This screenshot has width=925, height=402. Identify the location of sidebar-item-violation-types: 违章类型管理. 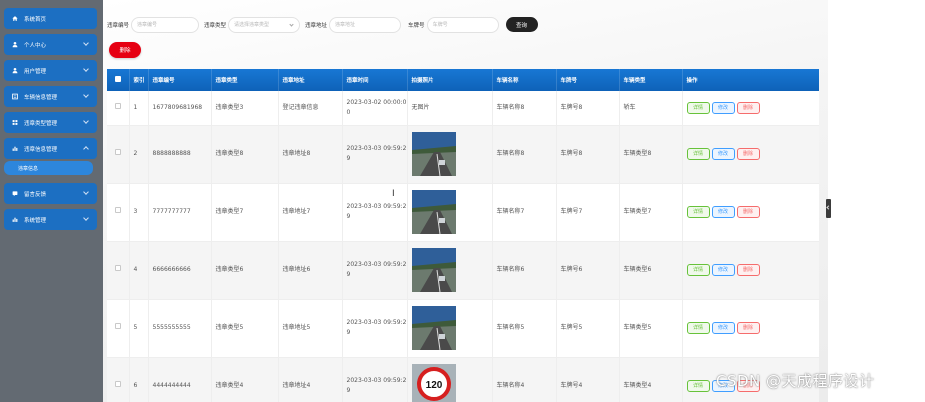
(50, 122).